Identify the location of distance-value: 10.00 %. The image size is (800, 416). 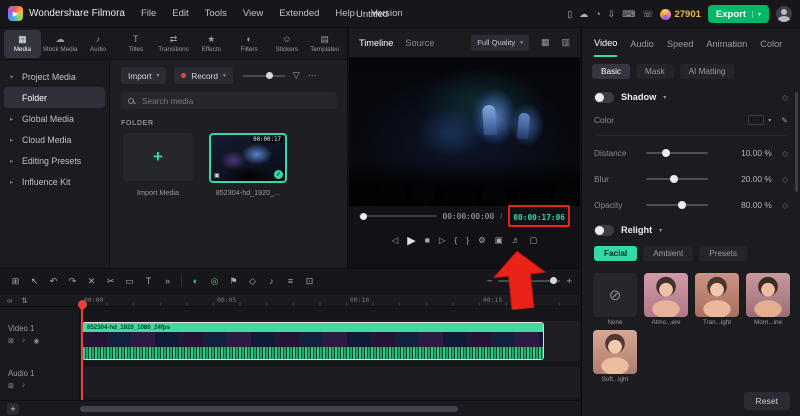
(751, 153).